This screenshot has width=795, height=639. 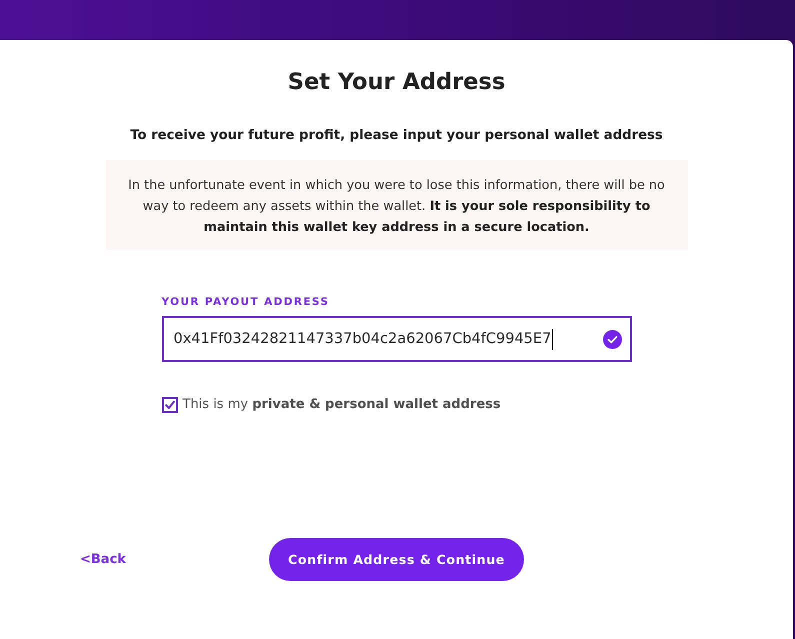 I want to click on confirm-button: Confirm Address & Continue, so click(x=396, y=559).